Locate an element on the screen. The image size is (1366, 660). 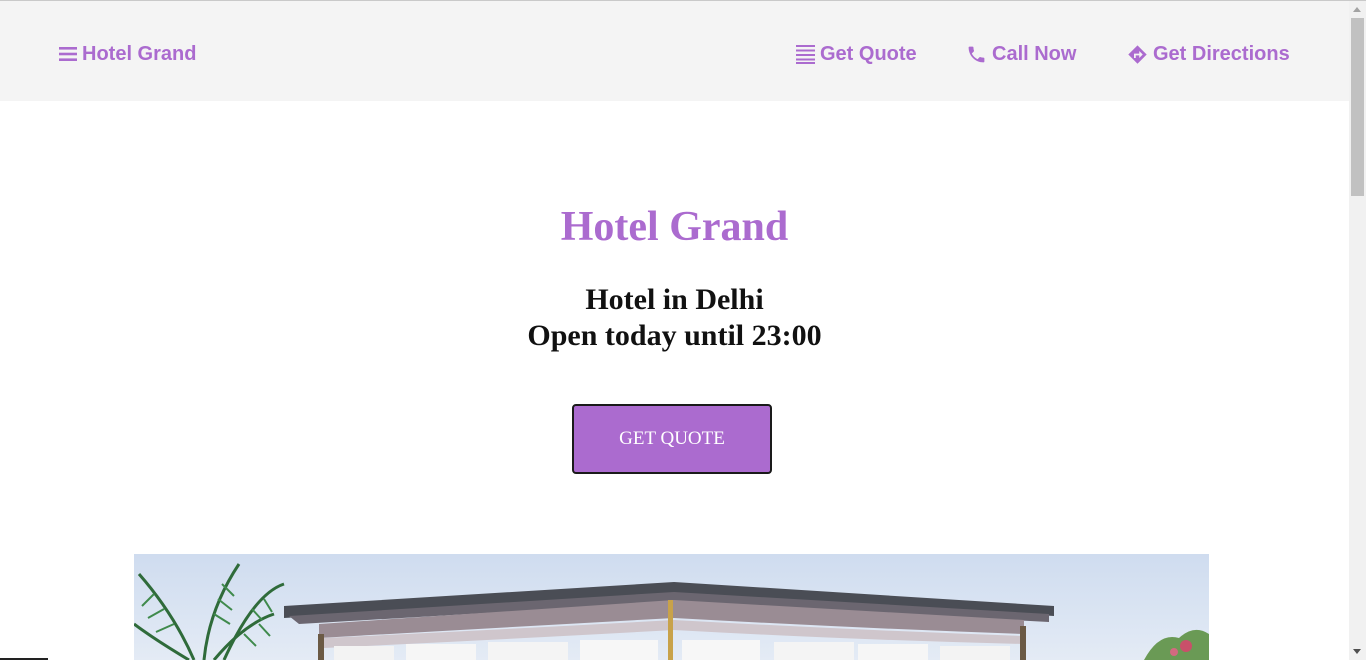
scroll-down-arrow-icon is located at coordinates (1357, 651).